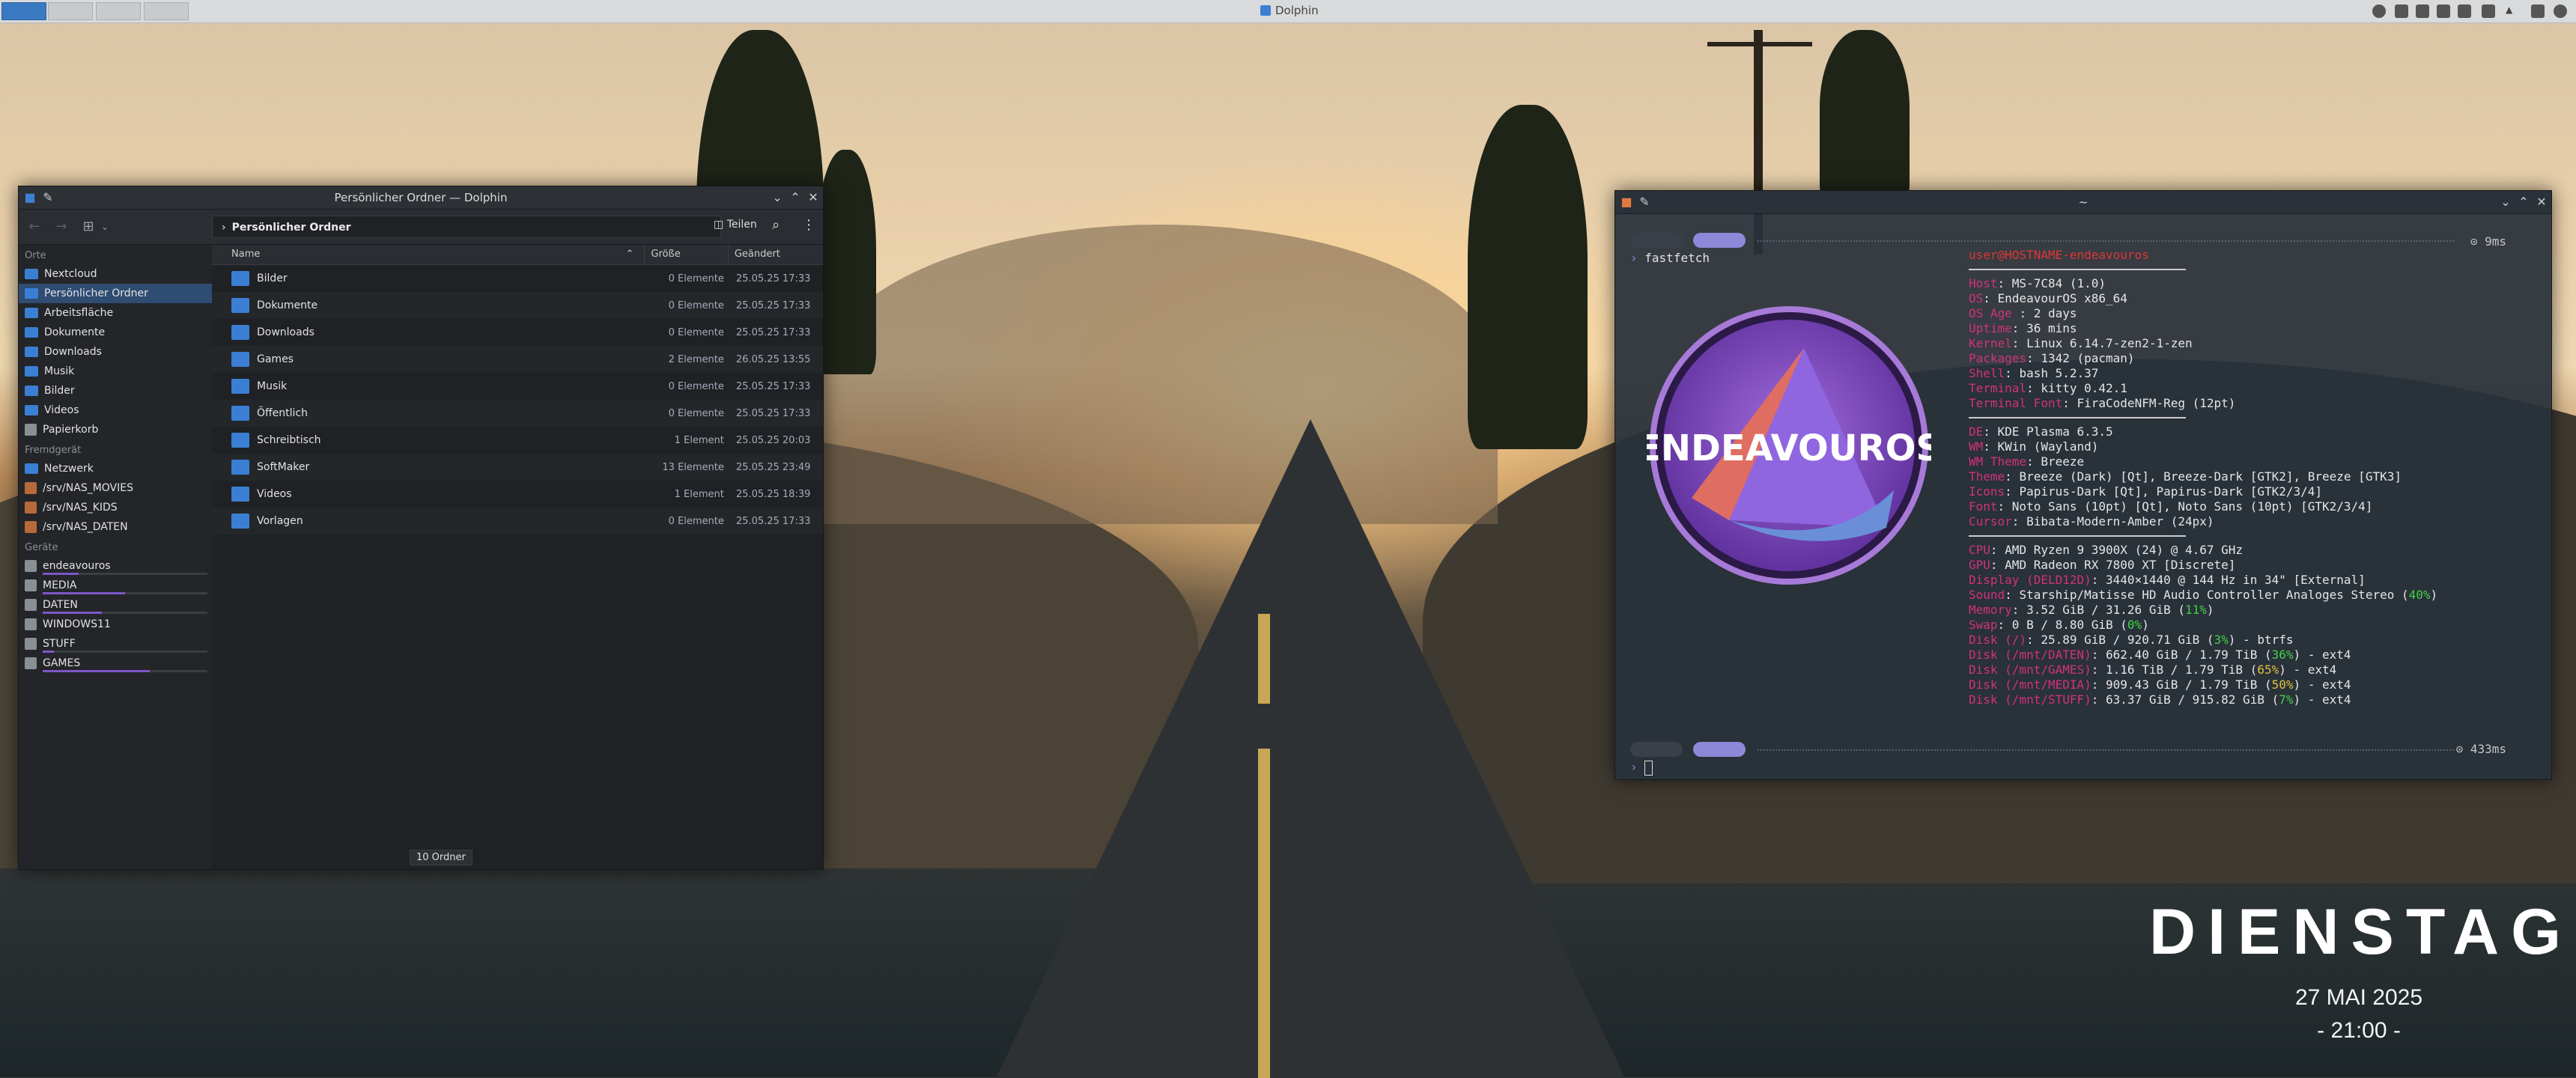 This screenshot has width=2576, height=1078. Describe the element at coordinates (517, 305) in the screenshot. I see `file-row: Dokumente 0 Elemente 25.05.25 17:33` at that location.